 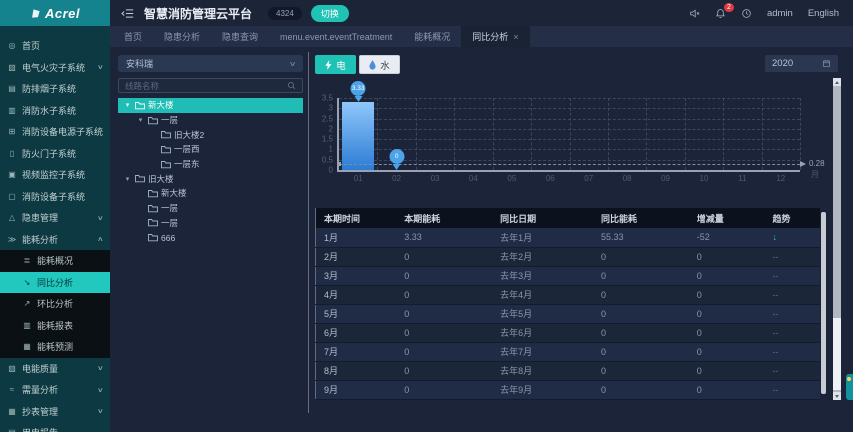 What do you see at coordinates (55, 68) in the screenshot?
I see `sidebar-item-electric-fire: ▨ 电气火灾子系统 ∨` at bounding box center [55, 68].